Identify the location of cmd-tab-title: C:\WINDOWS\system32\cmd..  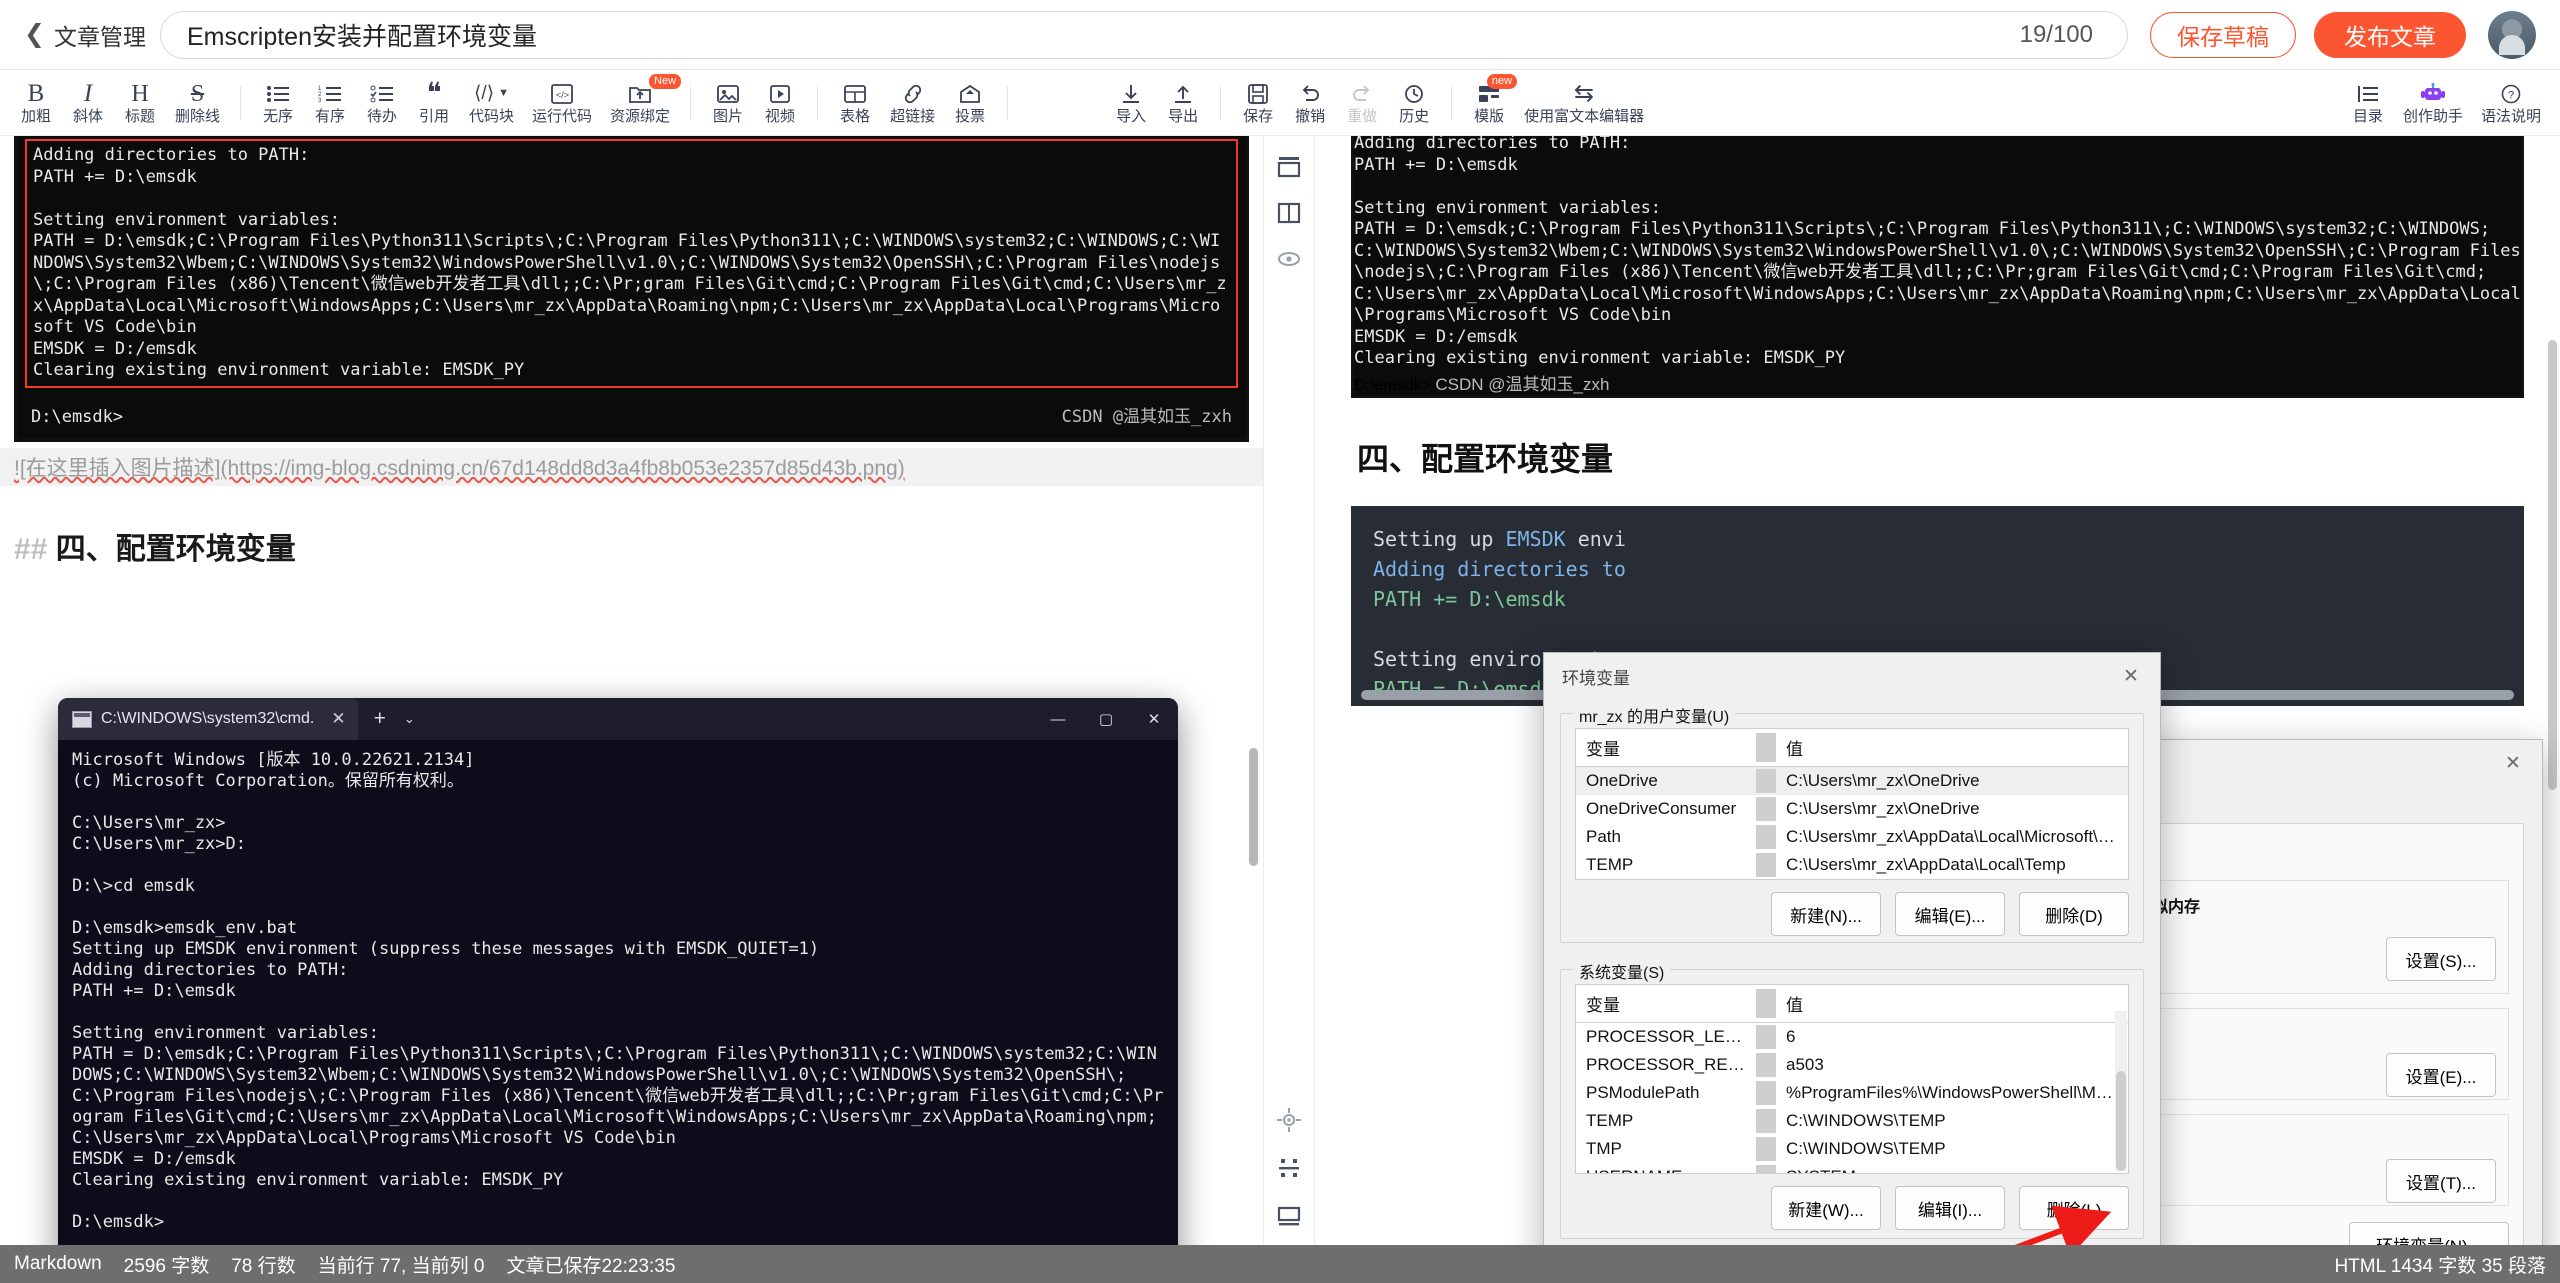
(208, 718).